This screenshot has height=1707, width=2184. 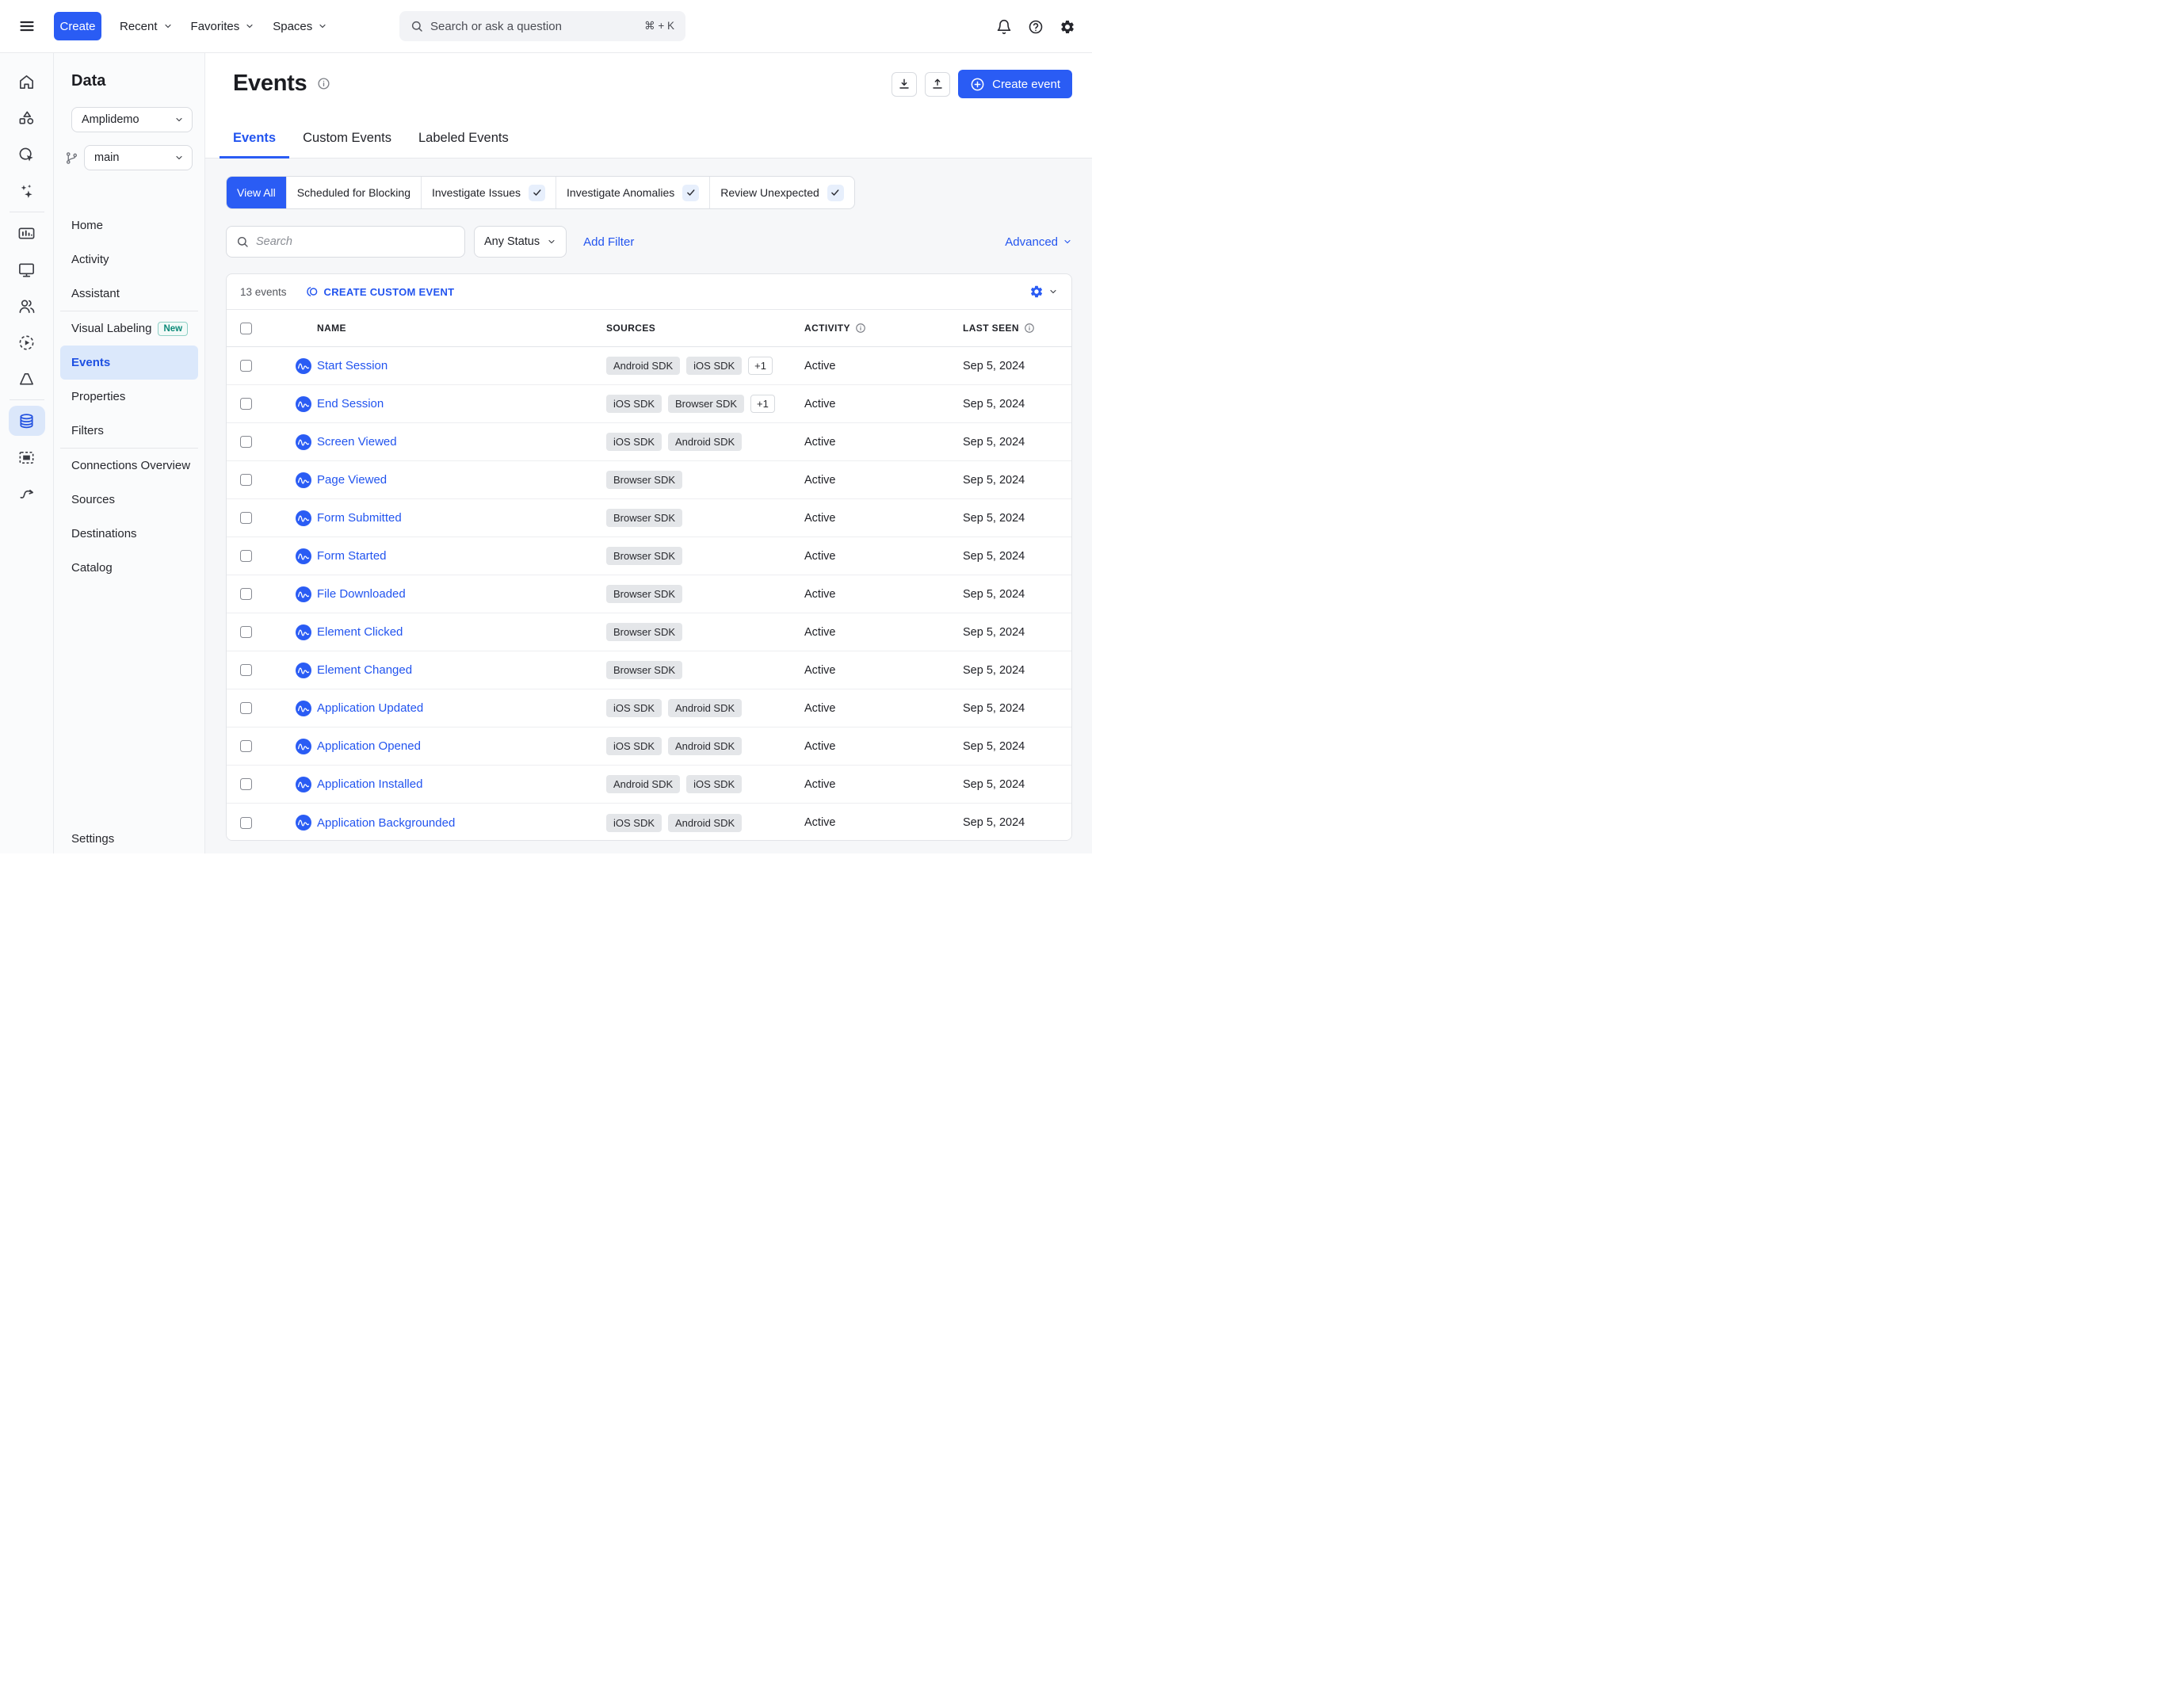 I want to click on sidebar-item-properties: Properties, so click(x=129, y=397).